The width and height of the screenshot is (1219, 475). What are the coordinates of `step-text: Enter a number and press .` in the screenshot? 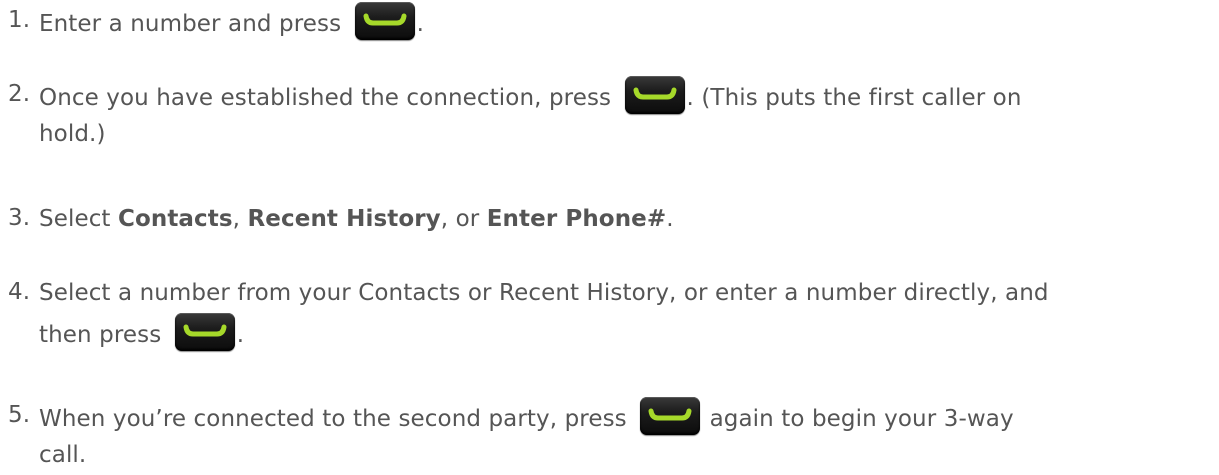 It's located at (621, 21).